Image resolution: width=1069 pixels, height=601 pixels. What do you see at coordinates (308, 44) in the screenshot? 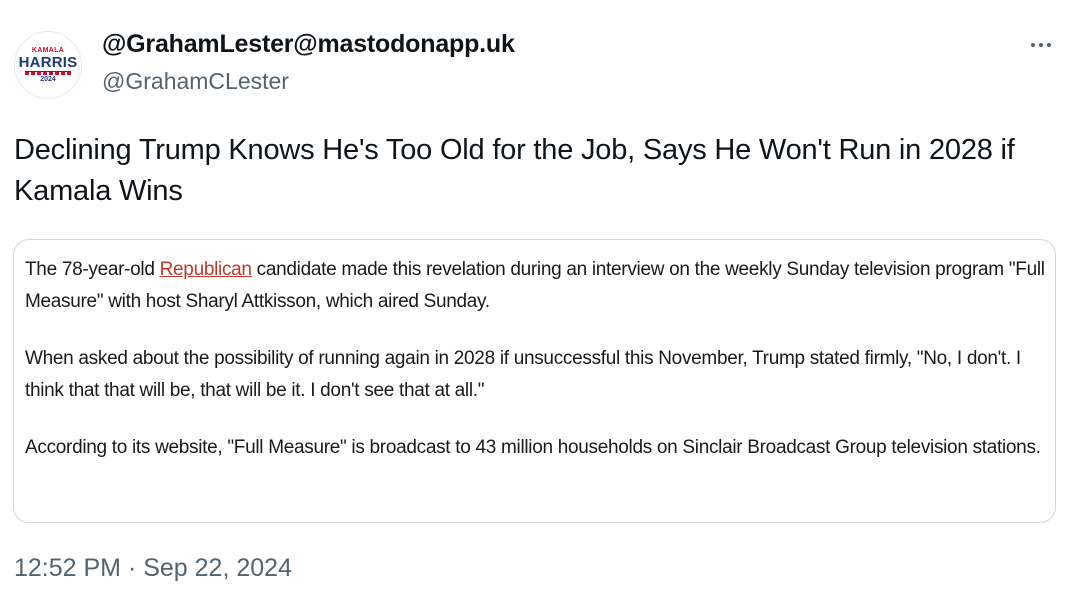
I see `author-display-name: @GrahamLester@mastodonapp.uk` at bounding box center [308, 44].